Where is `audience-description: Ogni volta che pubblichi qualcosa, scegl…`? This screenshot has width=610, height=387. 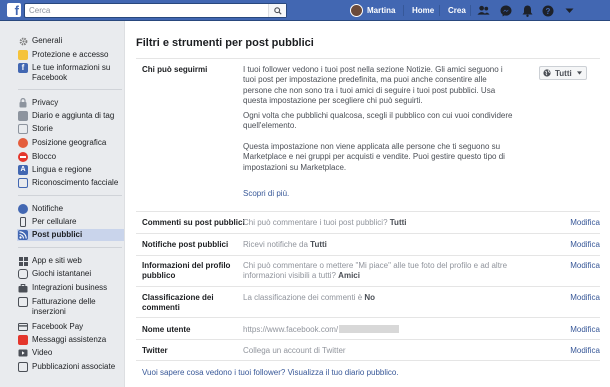 audience-description: Ogni volta che pubblichi qualcosa, scegl… is located at coordinates (378, 121).